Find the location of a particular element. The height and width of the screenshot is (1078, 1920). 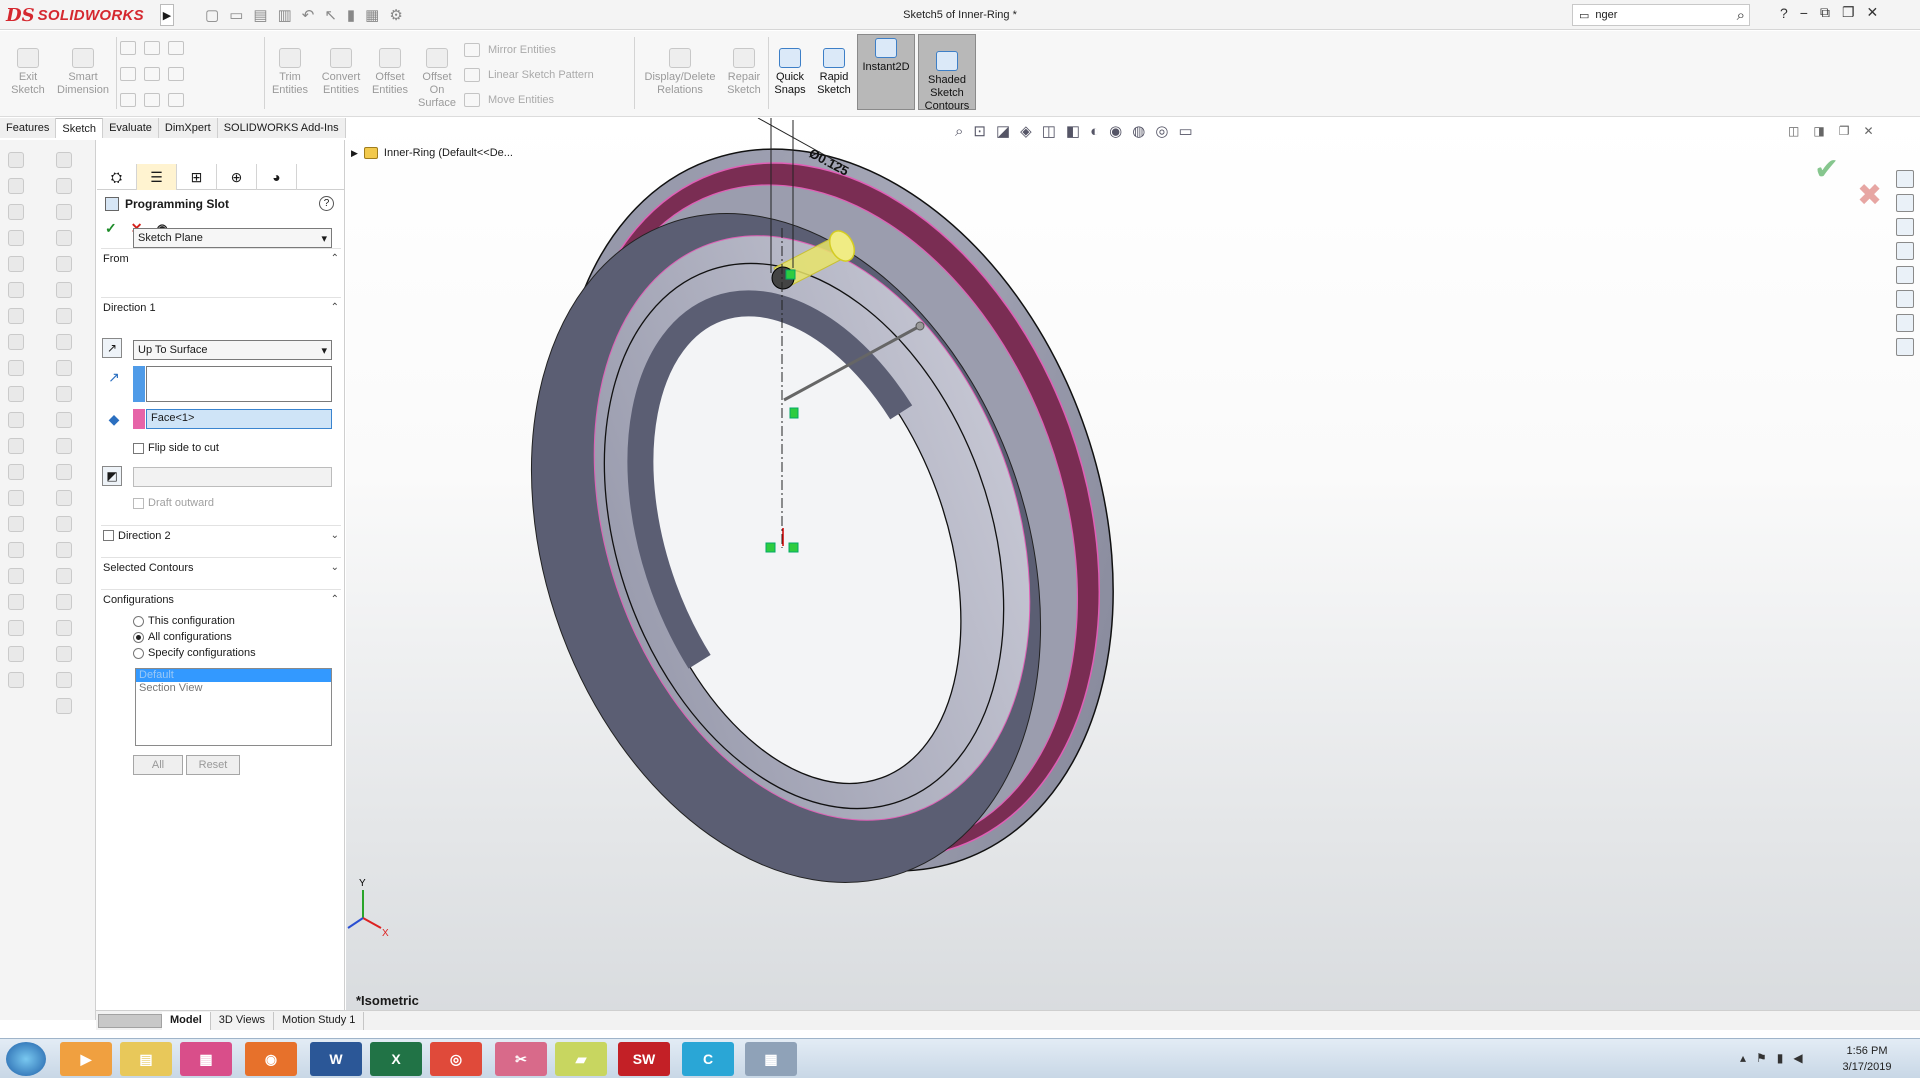

copy-tool-icon is located at coordinates (64, 654).